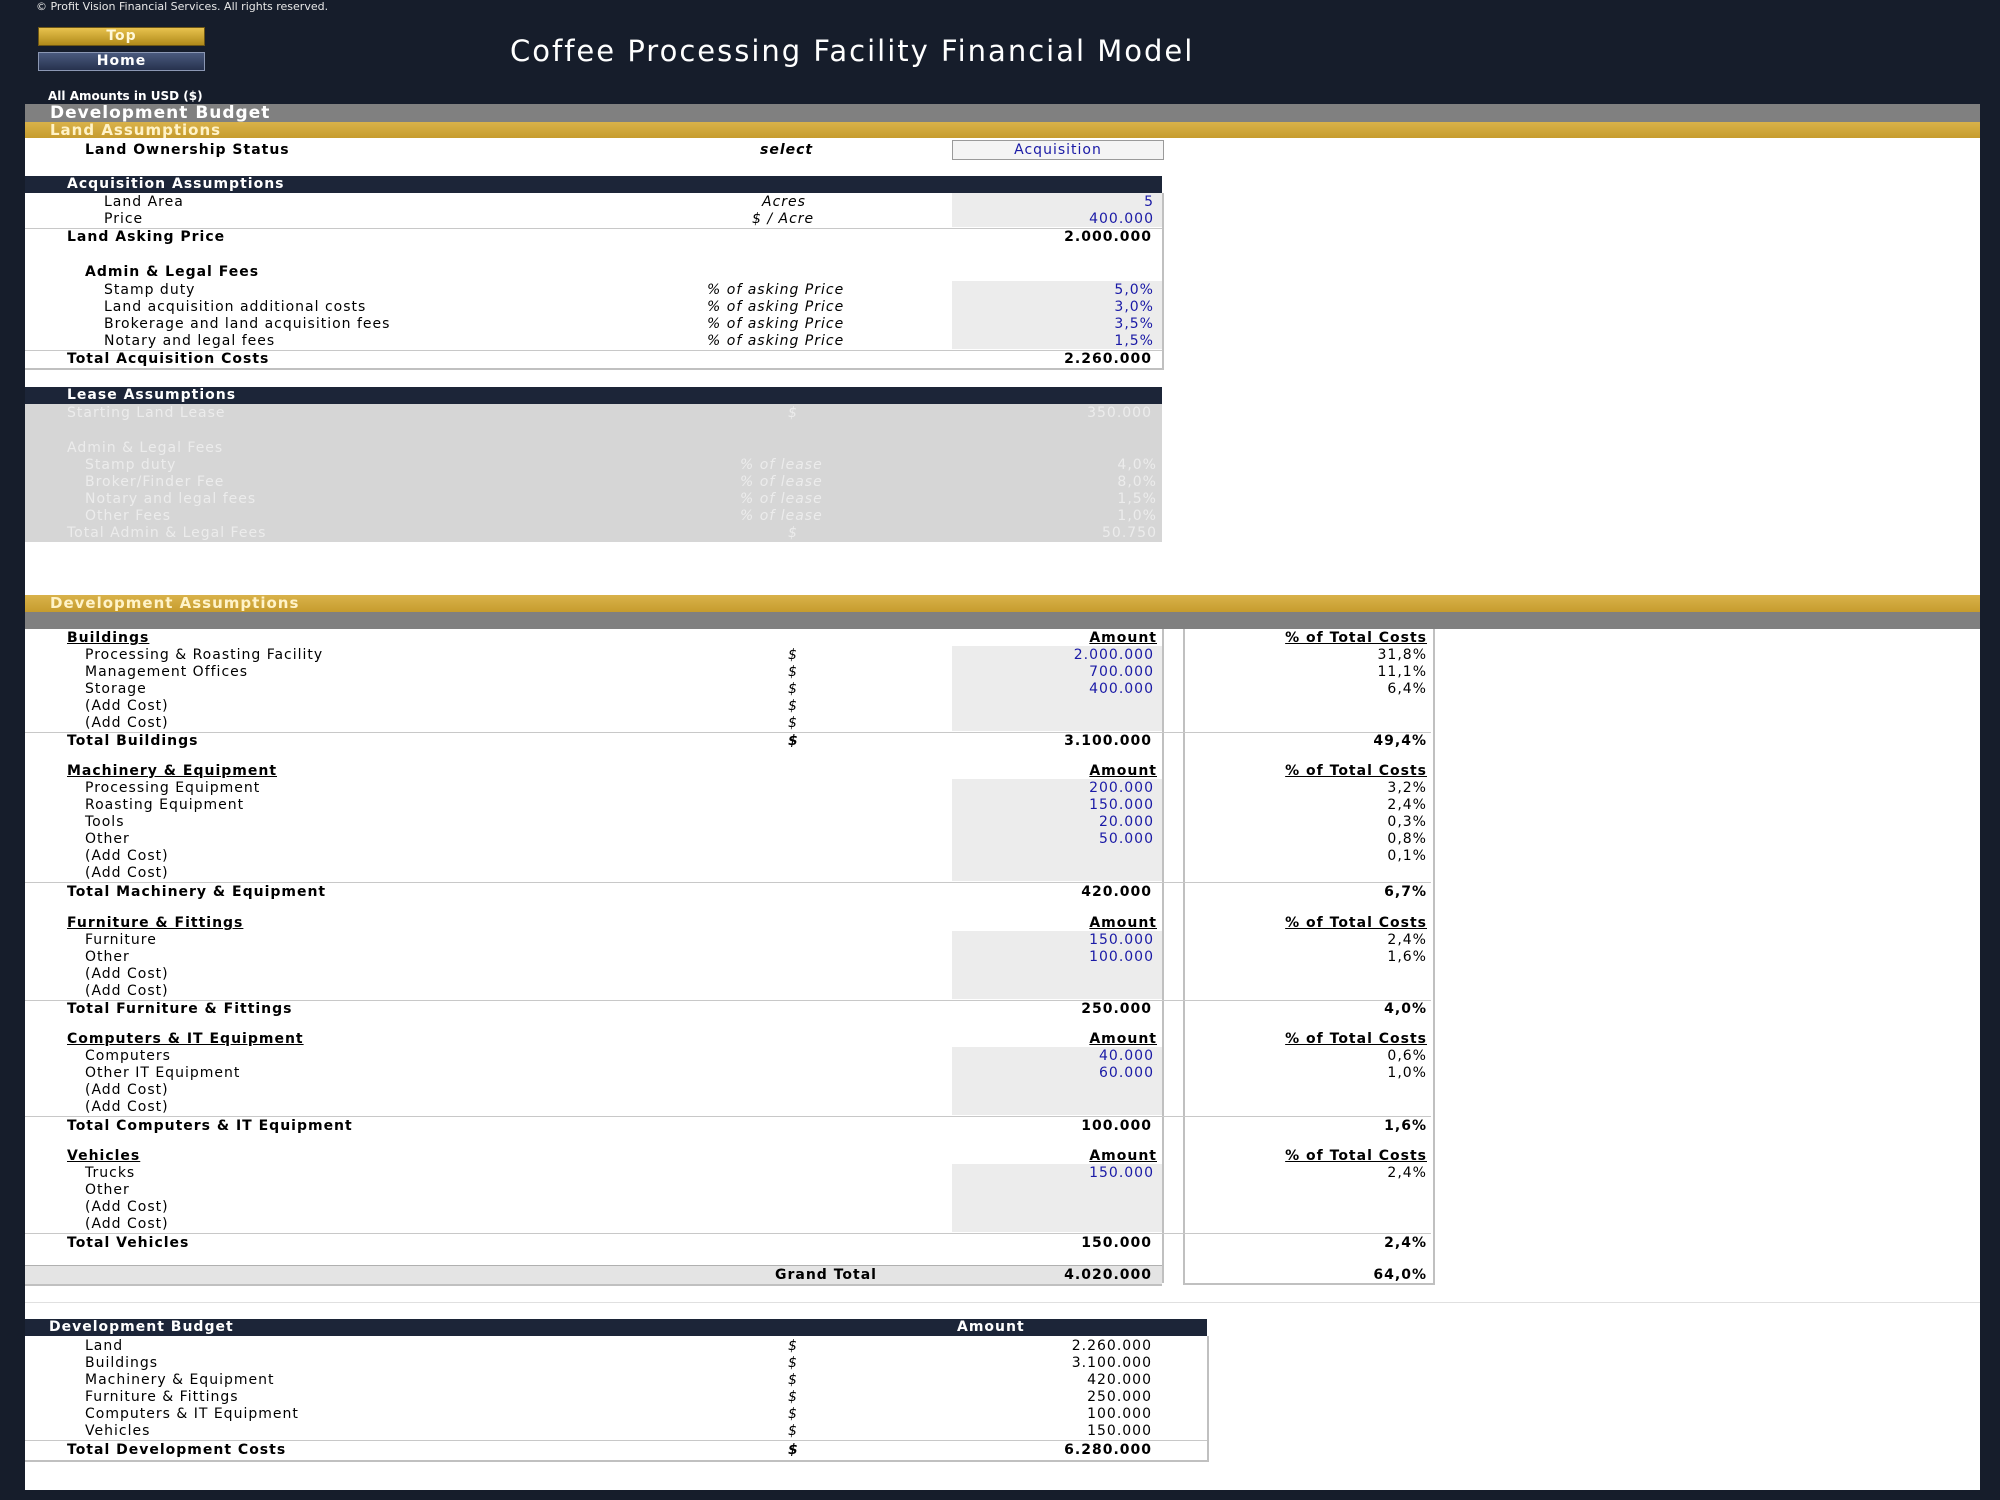  Describe the element at coordinates (1126, 822) in the screenshot. I see `cost-item-value: 20.000` at that location.